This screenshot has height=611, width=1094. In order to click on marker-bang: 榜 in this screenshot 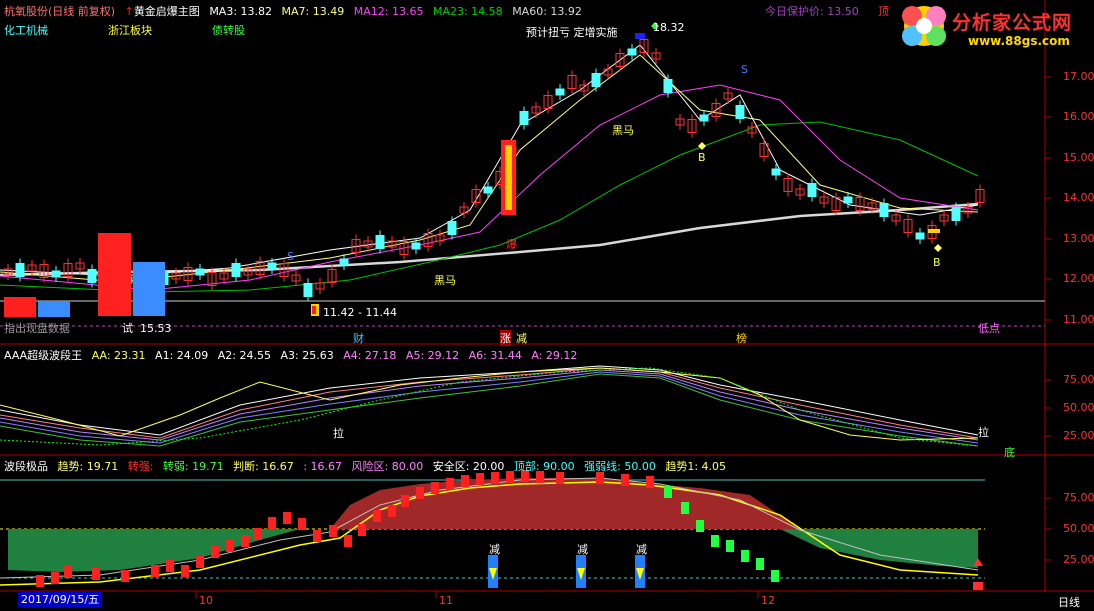, I will do `click(741, 338)`.